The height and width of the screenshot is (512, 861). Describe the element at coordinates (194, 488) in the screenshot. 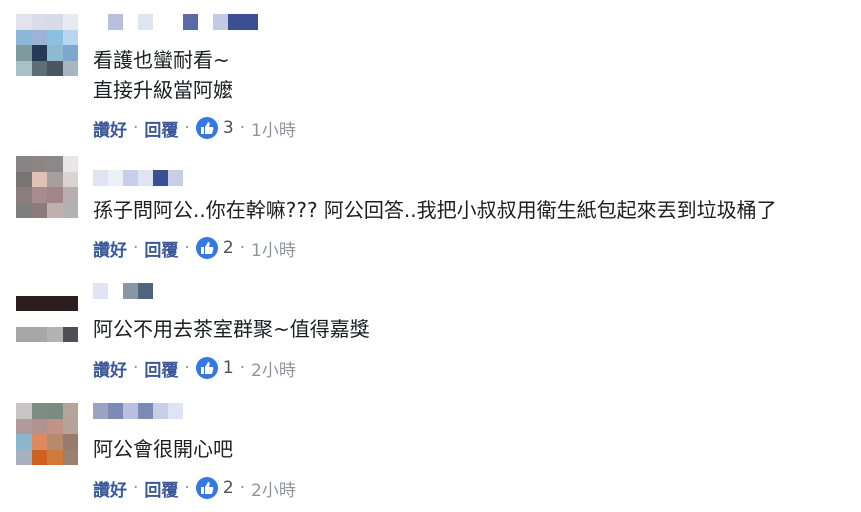

I see `comment-actions: 讚好 · 回覆 · 2 · 2小時` at that location.